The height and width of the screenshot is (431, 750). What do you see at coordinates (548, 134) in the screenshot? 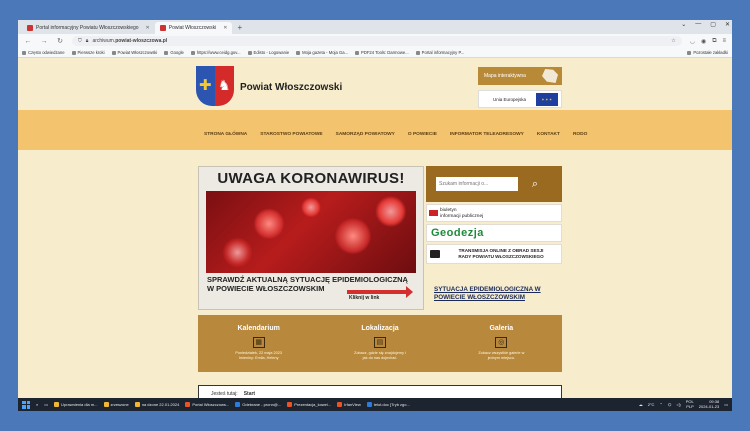
I see `menu-item-kontakt: KONTAKT` at bounding box center [548, 134].